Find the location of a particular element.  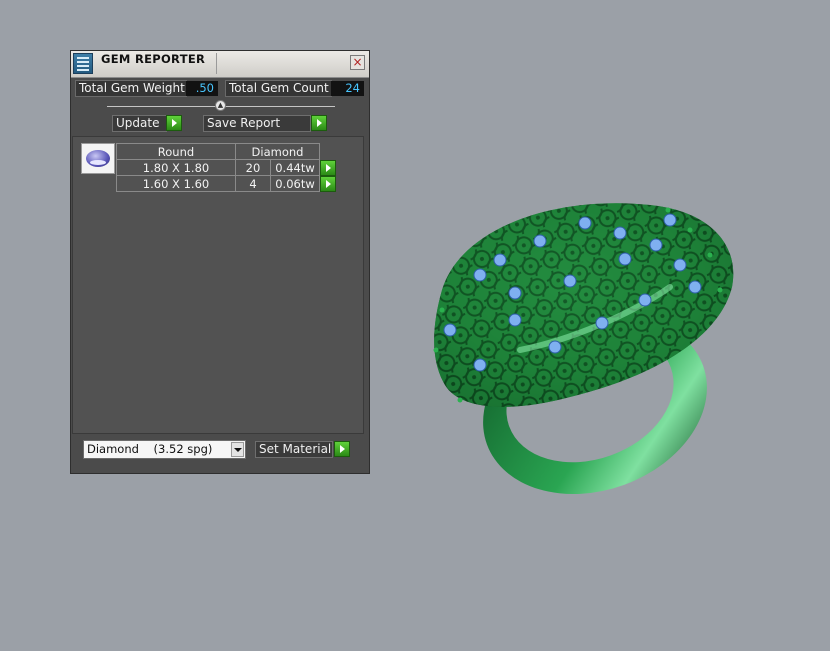

set-material-label: Set Material is located at coordinates (295, 449).